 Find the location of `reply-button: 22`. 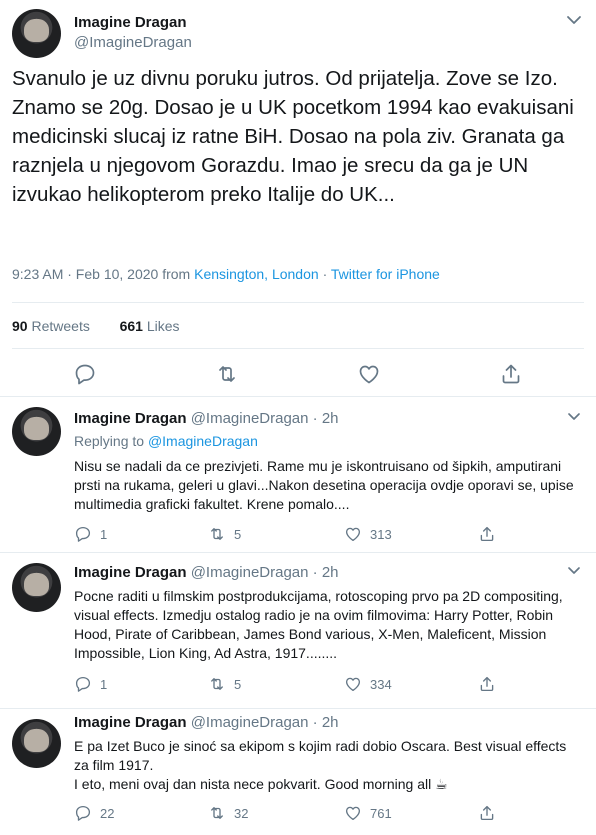

reply-button: 22 is located at coordinates (94, 813).